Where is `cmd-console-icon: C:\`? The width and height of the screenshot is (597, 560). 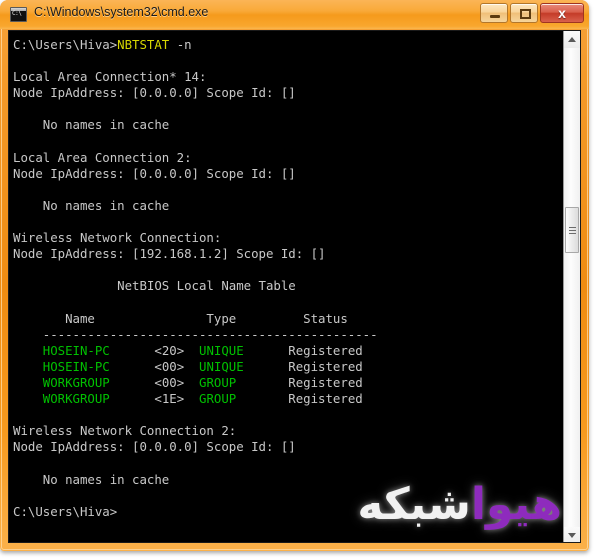 cmd-console-icon: C:\ is located at coordinates (18, 14).